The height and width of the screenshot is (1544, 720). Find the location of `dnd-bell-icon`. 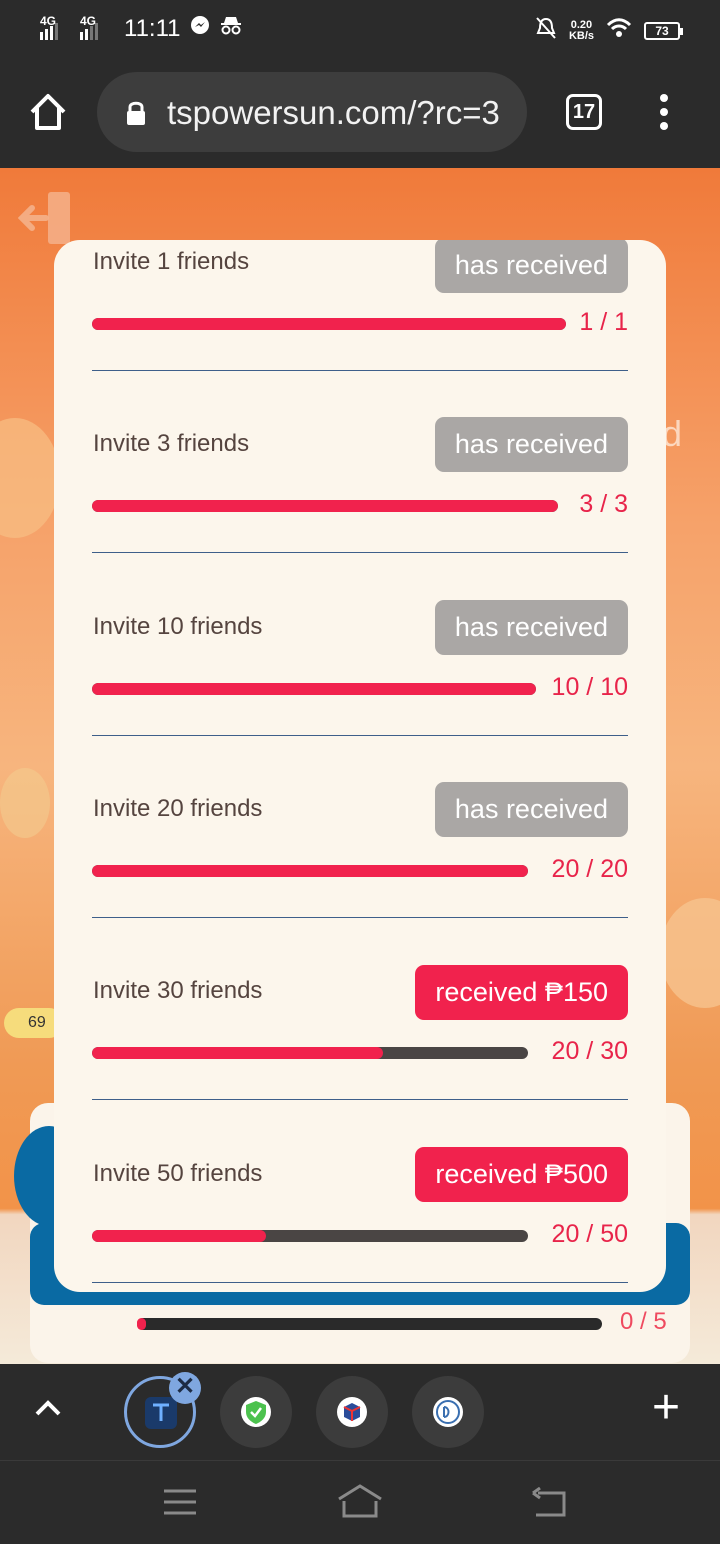

dnd-bell-icon is located at coordinates (546, 30).